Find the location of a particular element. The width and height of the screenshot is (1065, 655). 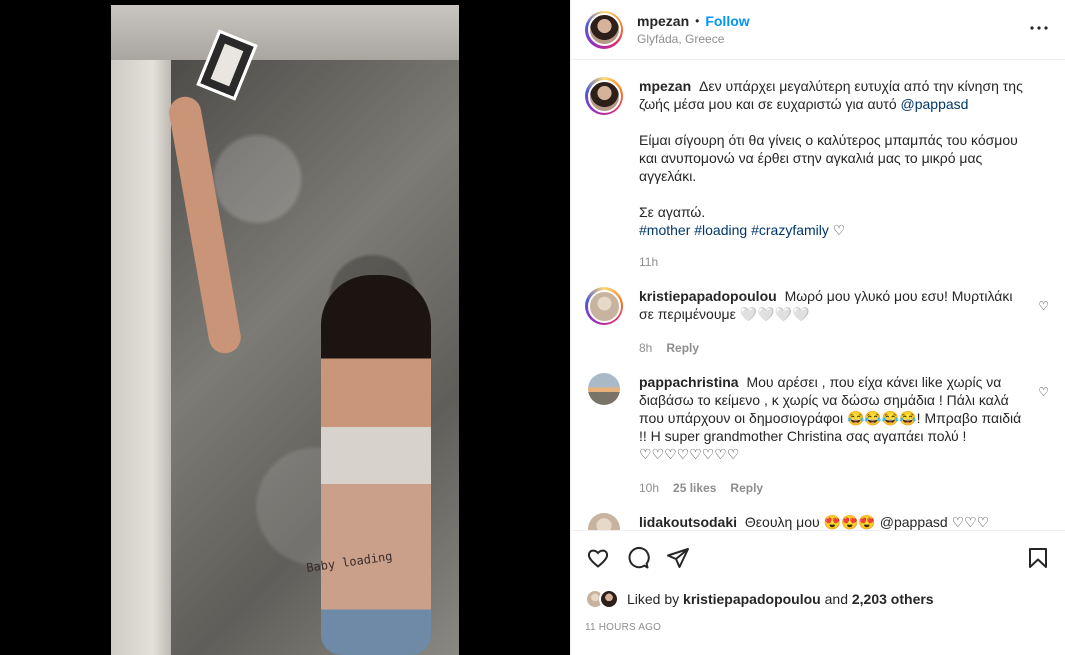

comment-username: pappachristina is located at coordinates (689, 382).